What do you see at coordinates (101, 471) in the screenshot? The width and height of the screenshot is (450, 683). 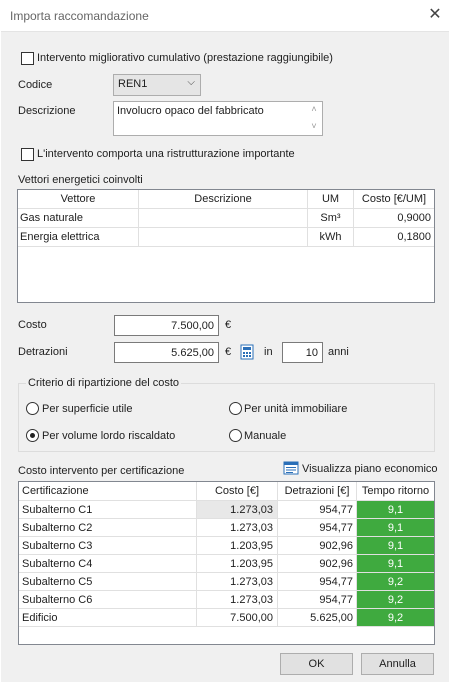 I see `certificazione-label: Costo intervento per certificazione` at bounding box center [101, 471].